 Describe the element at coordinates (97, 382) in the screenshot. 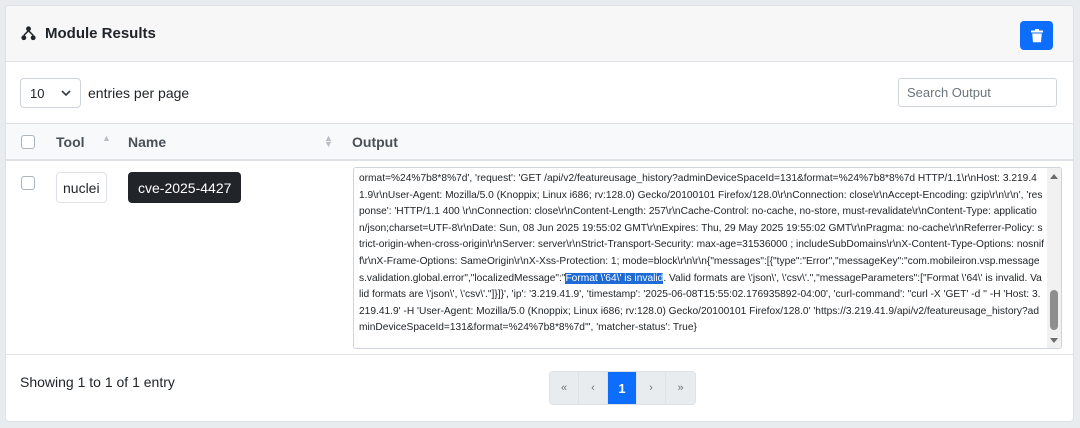

I see `table-info: Showing 1 to 1 of 1 entry` at that location.